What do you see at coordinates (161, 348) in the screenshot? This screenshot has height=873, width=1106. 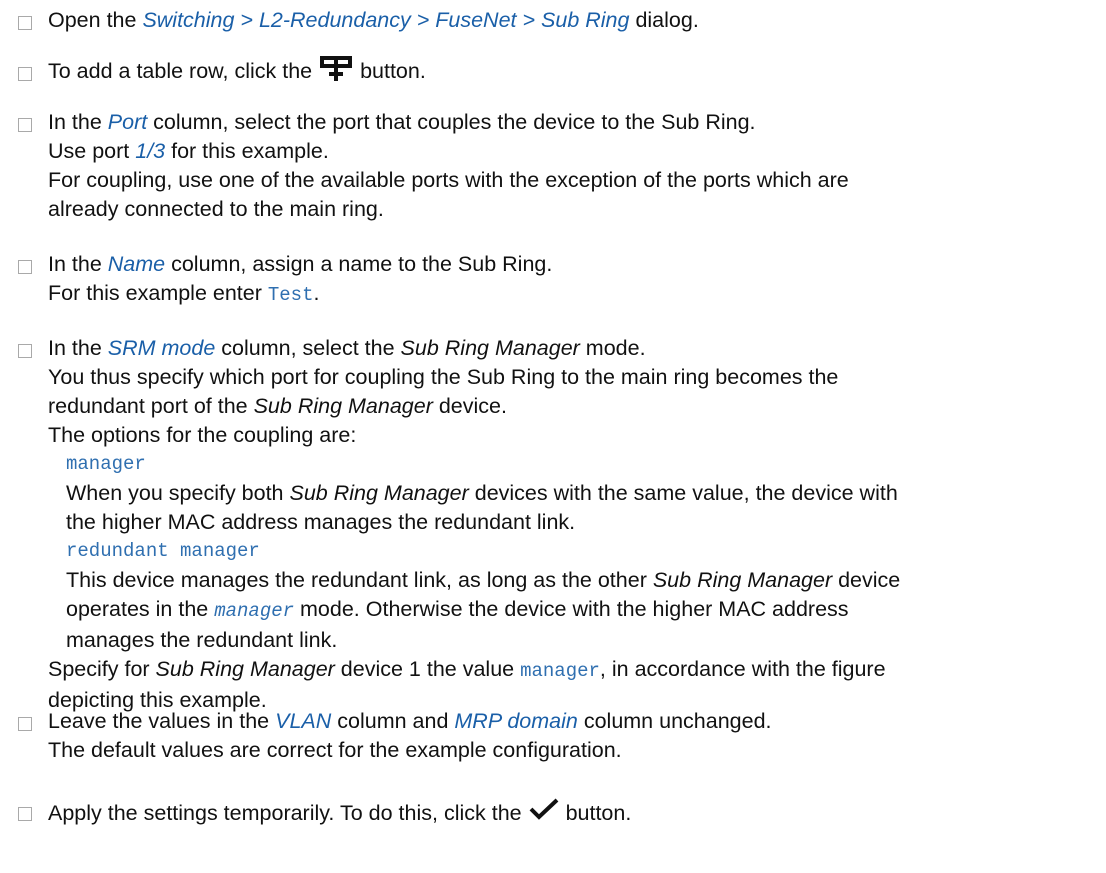 I see `column-srm-mode: SRM mode` at bounding box center [161, 348].